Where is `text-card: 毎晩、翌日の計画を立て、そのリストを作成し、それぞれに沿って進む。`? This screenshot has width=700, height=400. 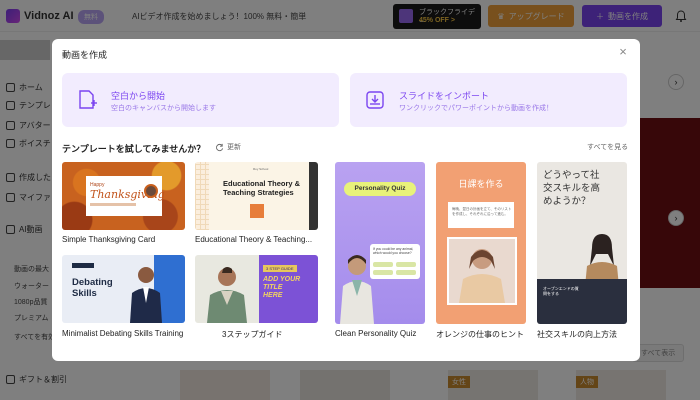 text-card: 毎晩、翌日の計画を立て、そのリストを作成し、それぞれに沿って進む。 is located at coordinates (481, 215).